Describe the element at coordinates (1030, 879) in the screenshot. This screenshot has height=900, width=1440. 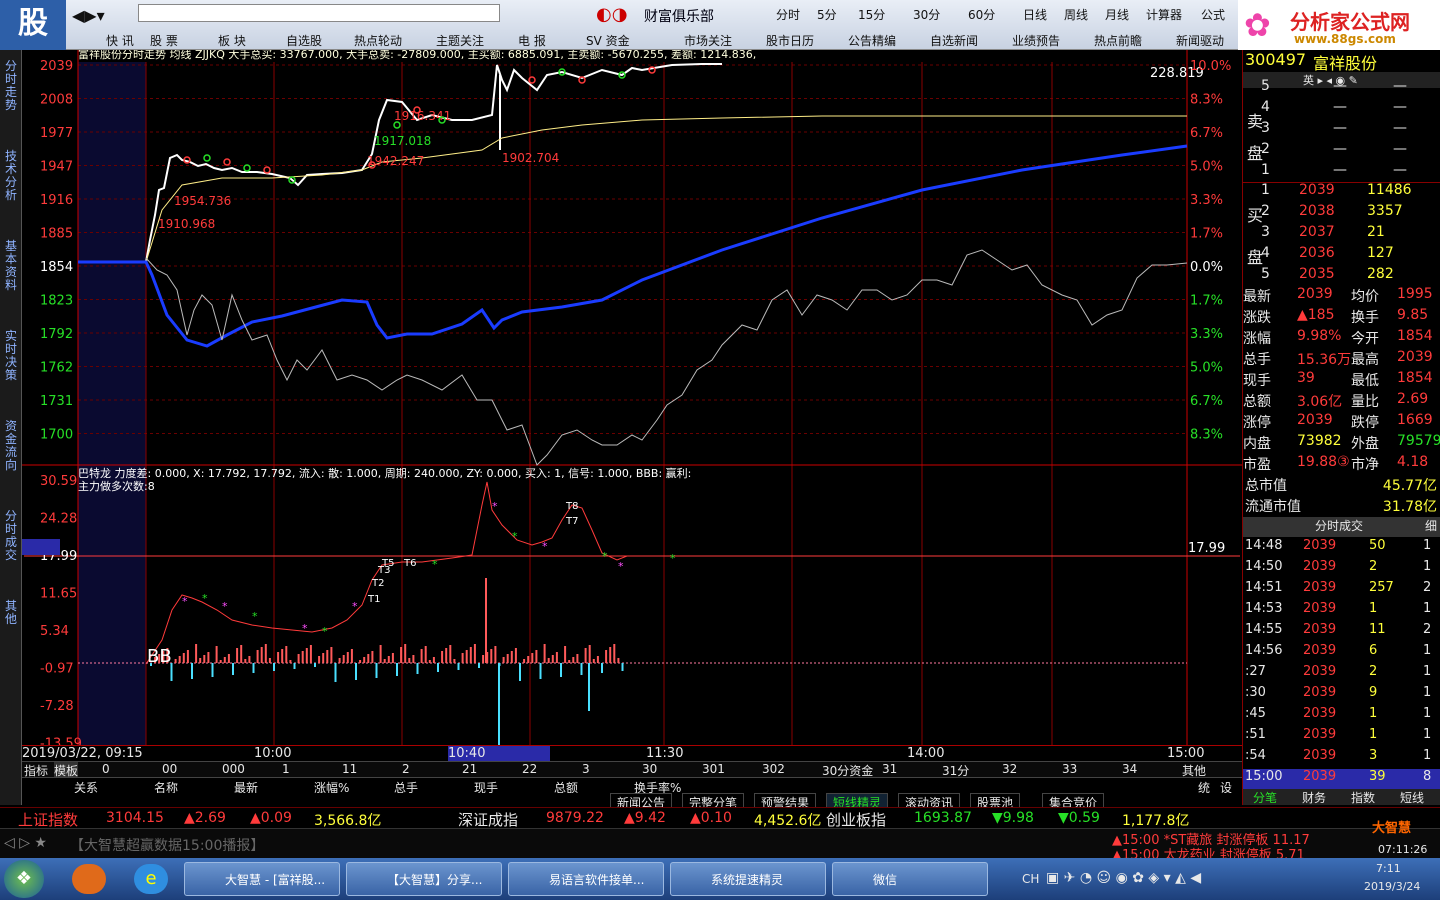
I see `tray-lang: CH` at that location.